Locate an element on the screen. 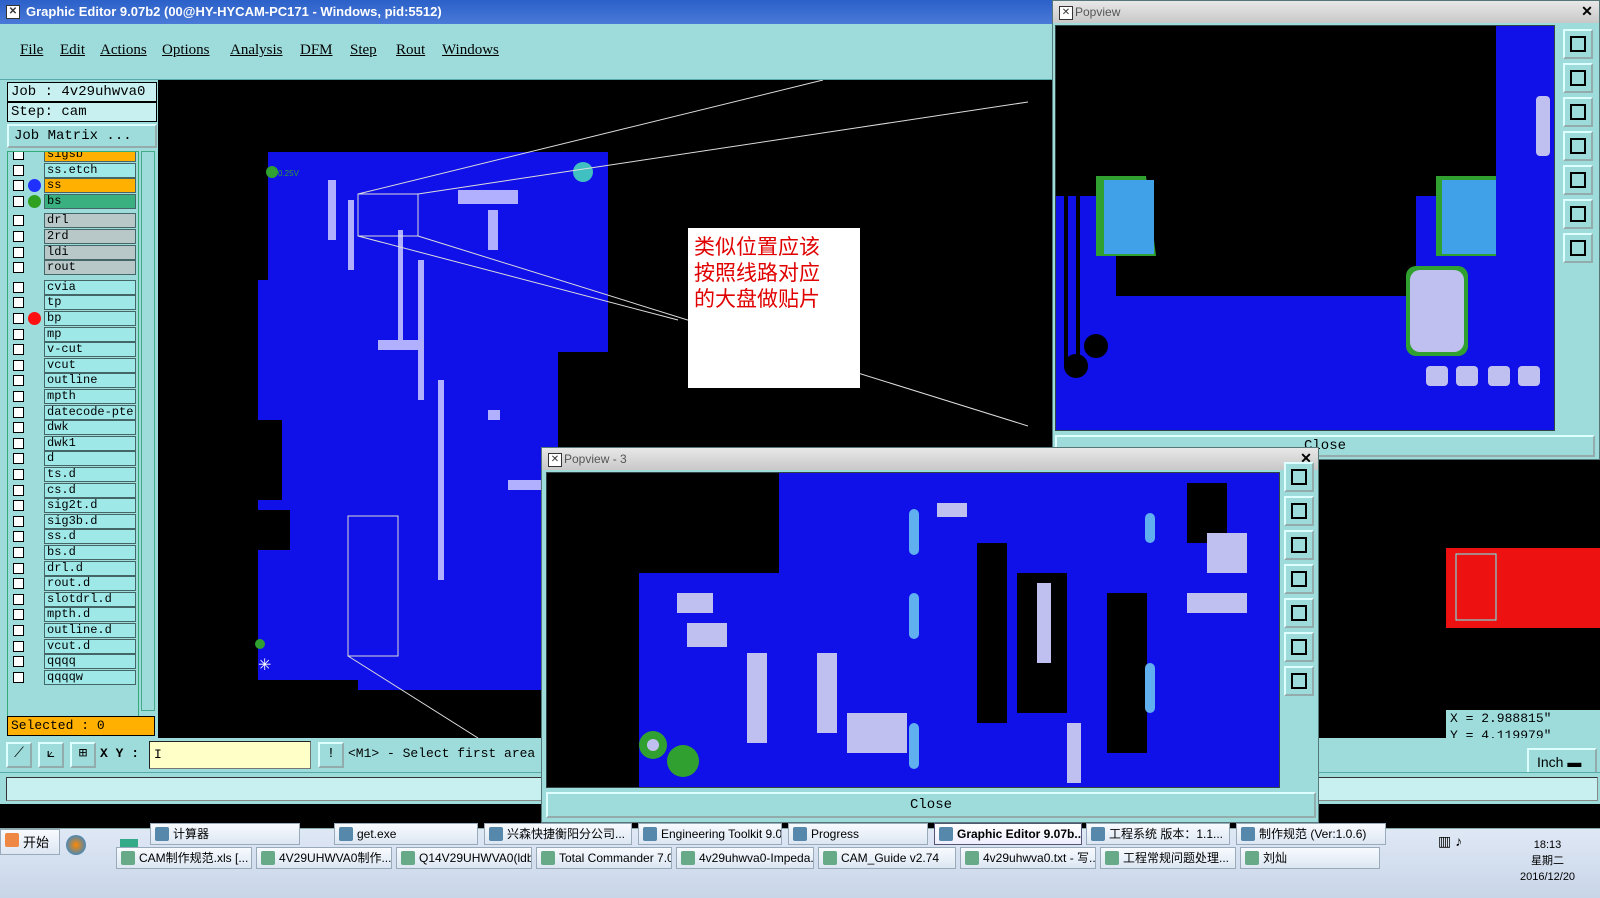 The height and width of the screenshot is (898, 1600). layer-name: outline.d is located at coordinates (90, 630).